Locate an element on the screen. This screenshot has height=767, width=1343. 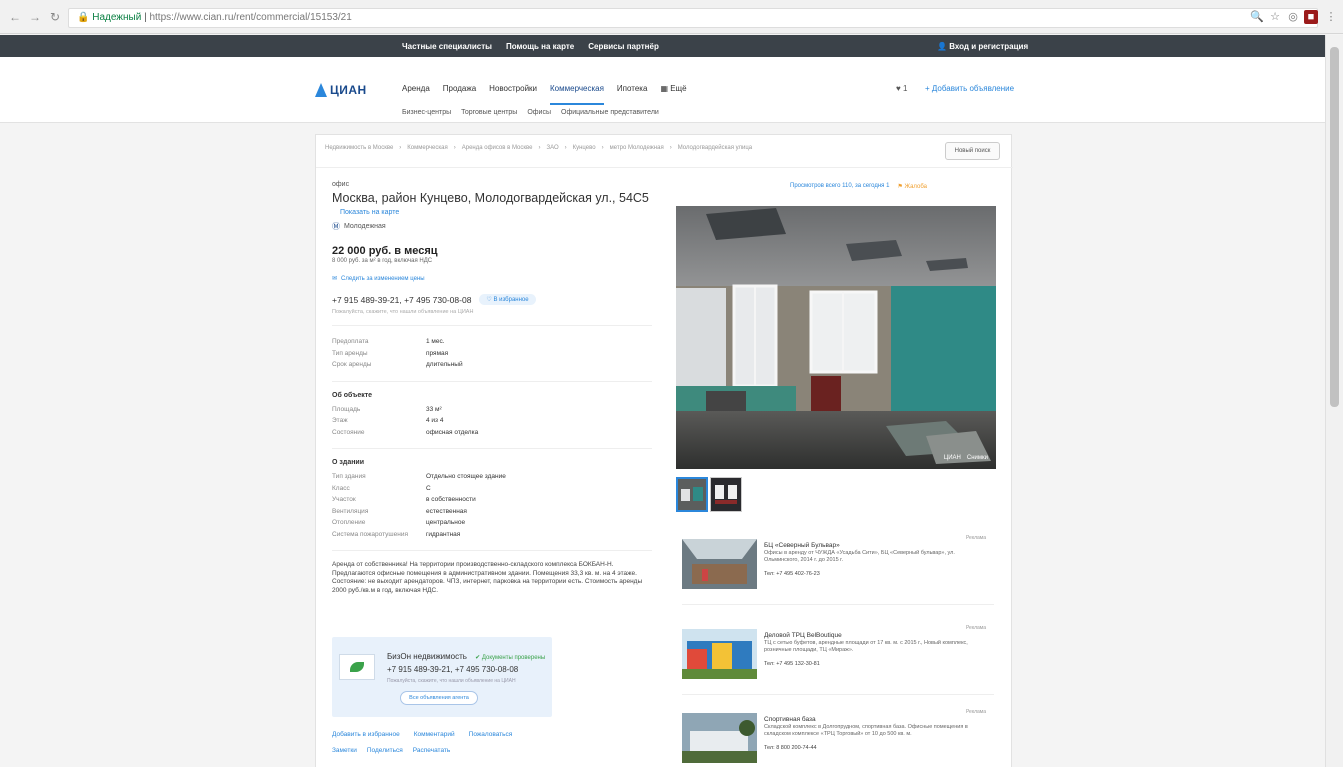
comment-link: Комментарий is located at coordinates (434, 734).